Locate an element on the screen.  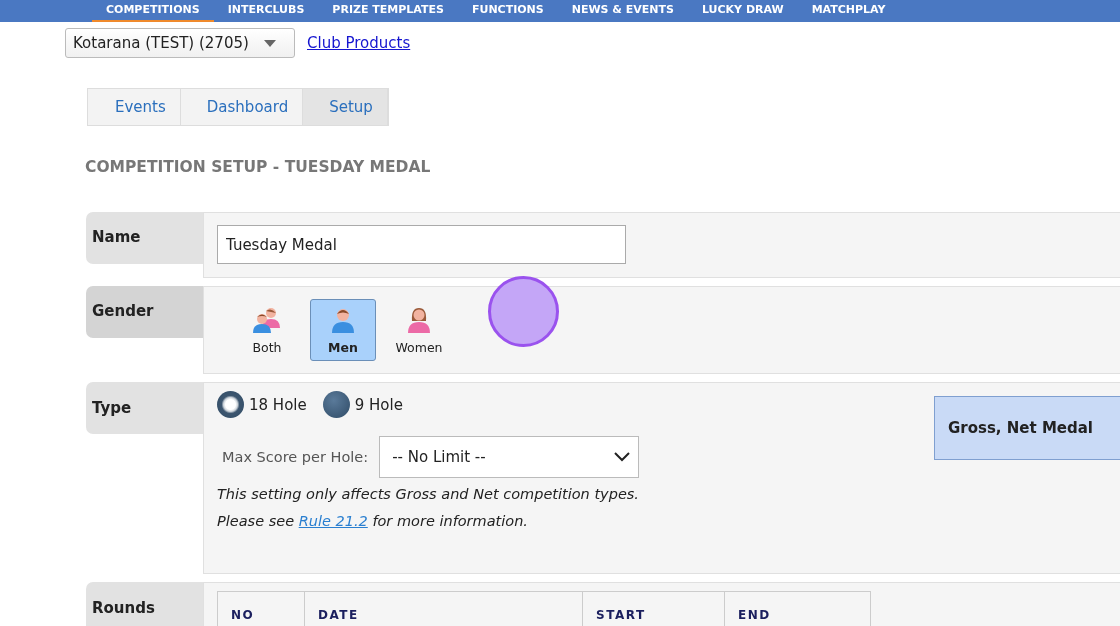
nav-tab: LUCKY DRAW is located at coordinates (742, 11).